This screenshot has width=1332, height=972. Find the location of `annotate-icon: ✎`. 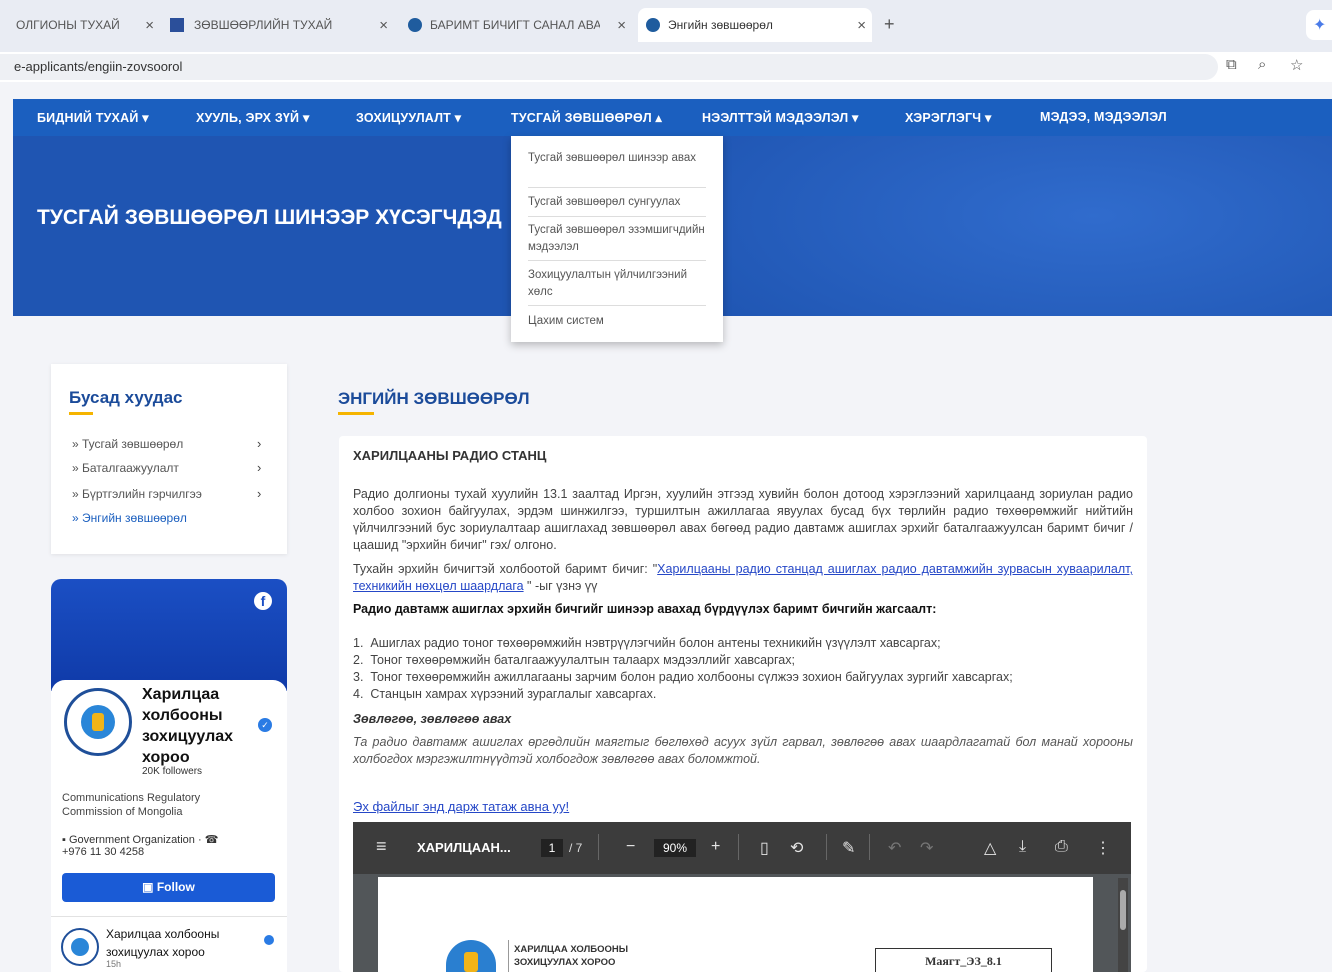

annotate-icon: ✎ is located at coordinates (848, 848).